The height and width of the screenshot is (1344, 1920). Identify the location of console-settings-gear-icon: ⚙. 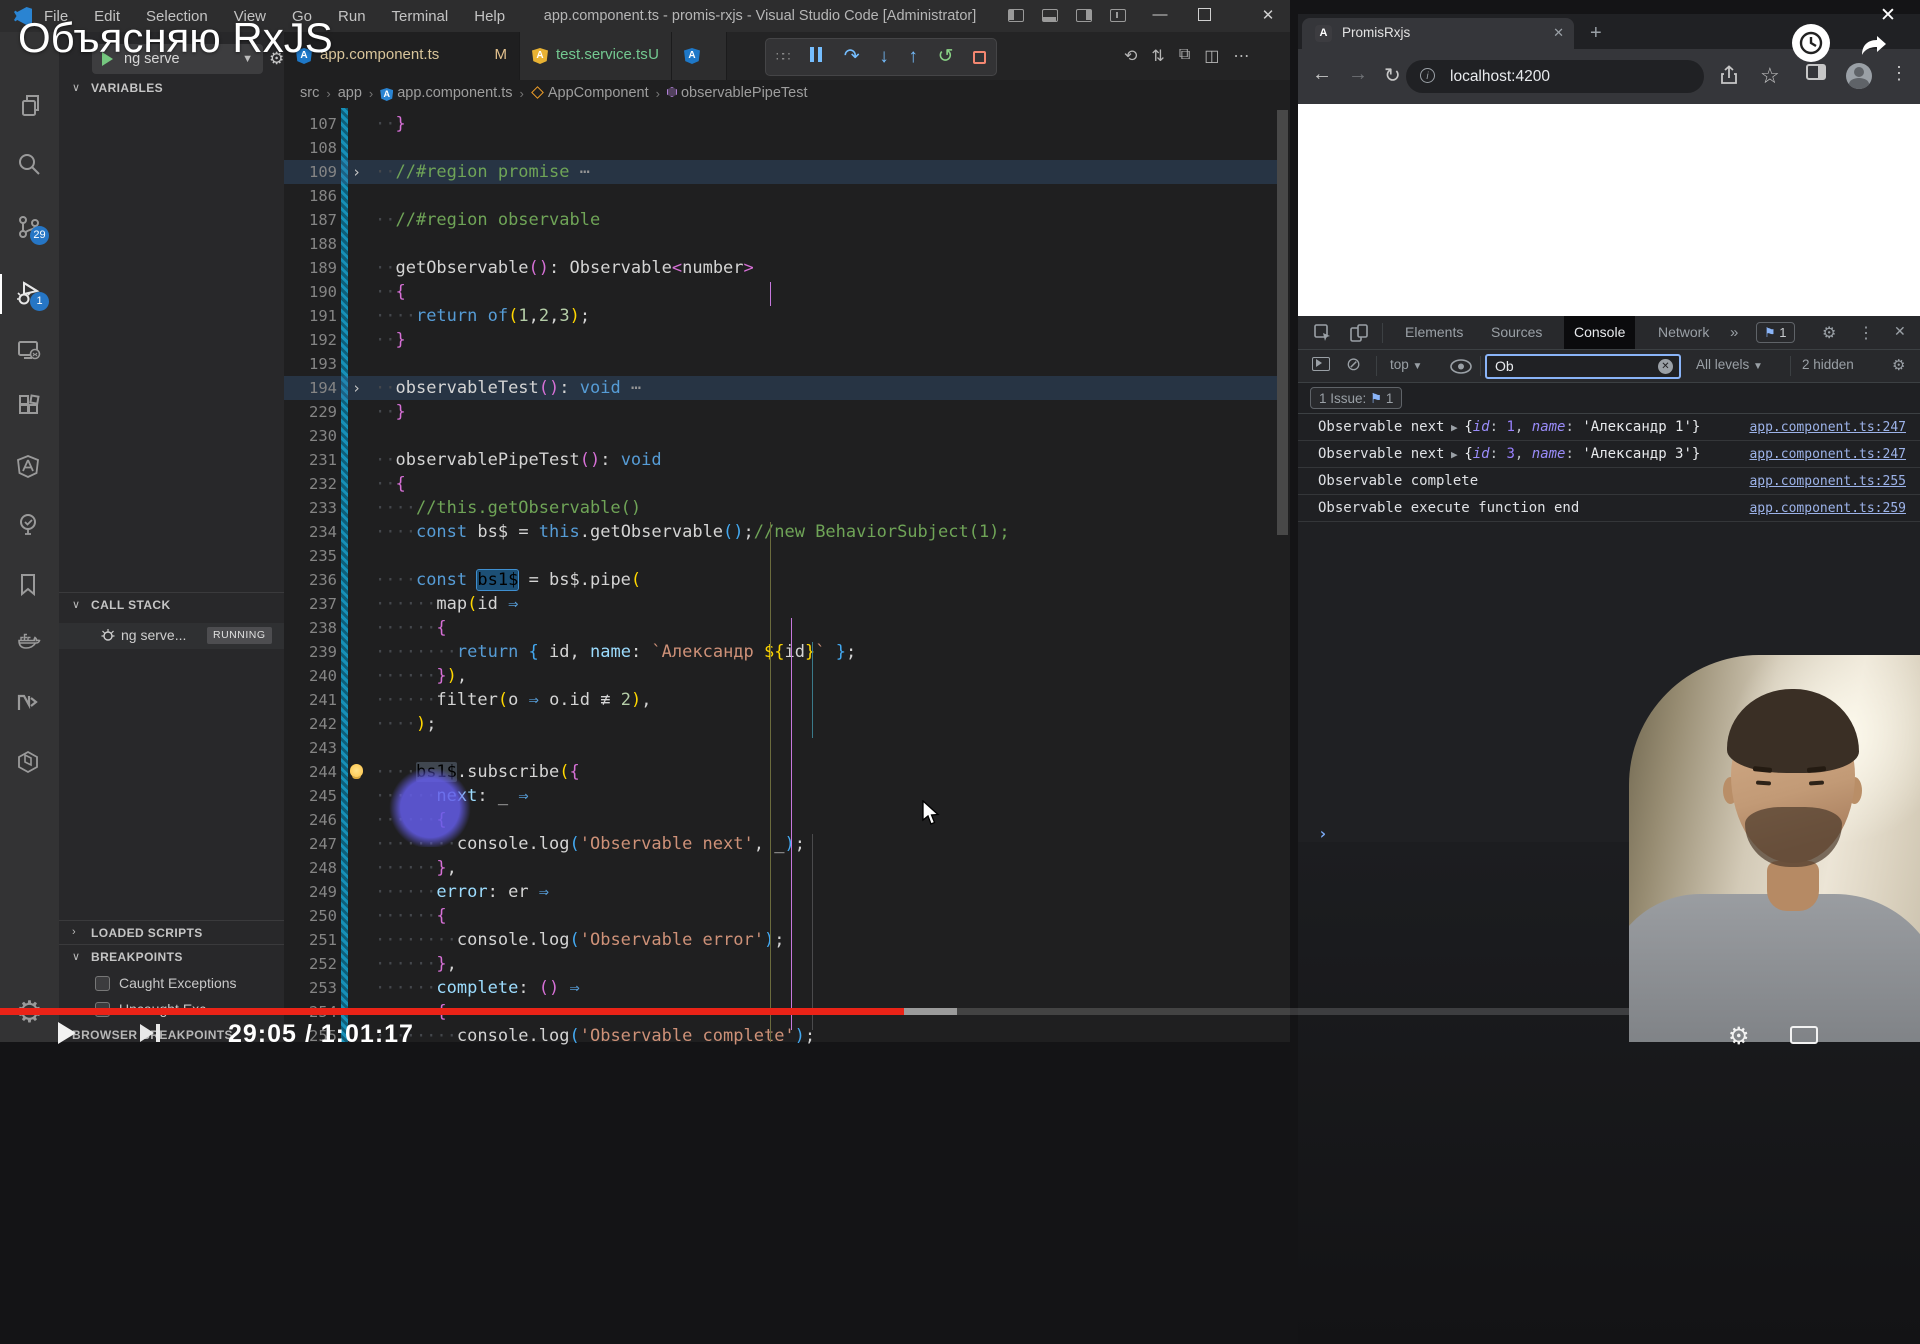
(1898, 365).